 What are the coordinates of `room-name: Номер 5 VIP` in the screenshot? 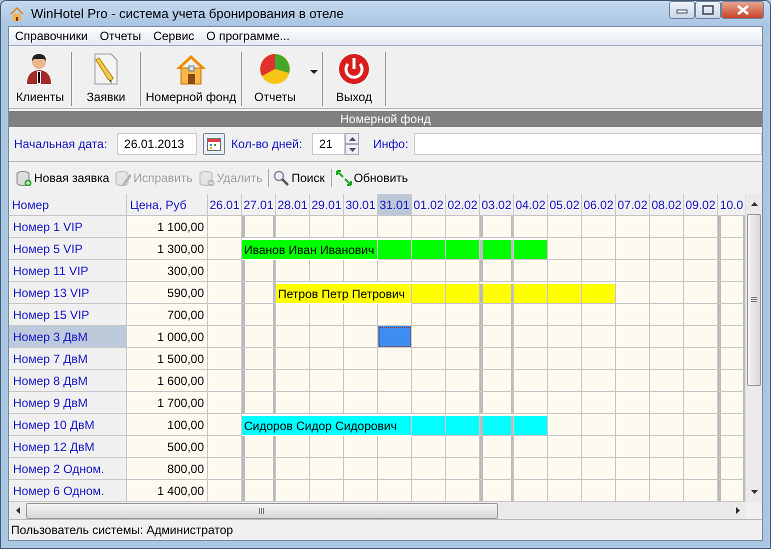 It's located at (68, 249).